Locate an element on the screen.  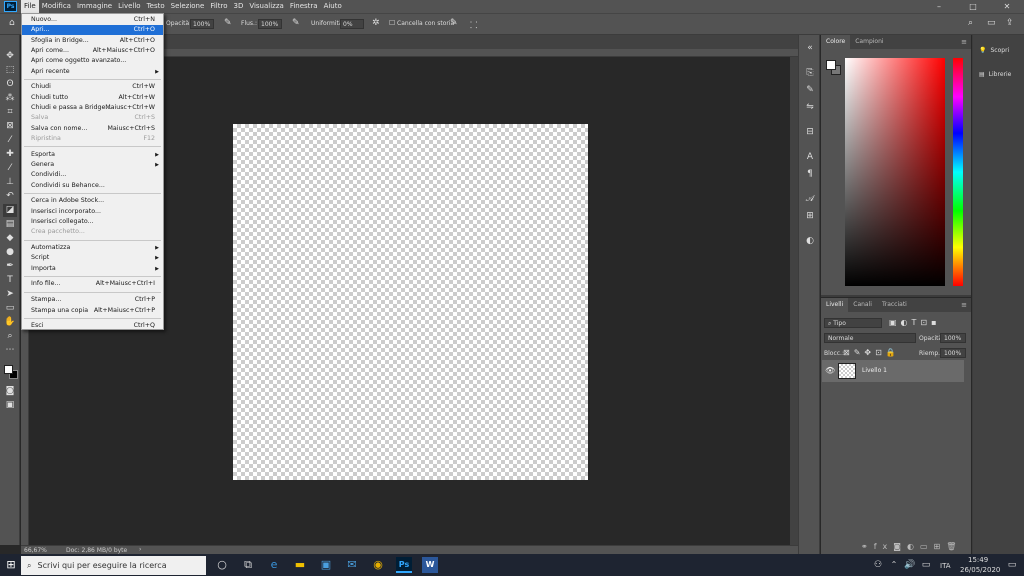
minimize-button: – is located at coordinates (939, 6).